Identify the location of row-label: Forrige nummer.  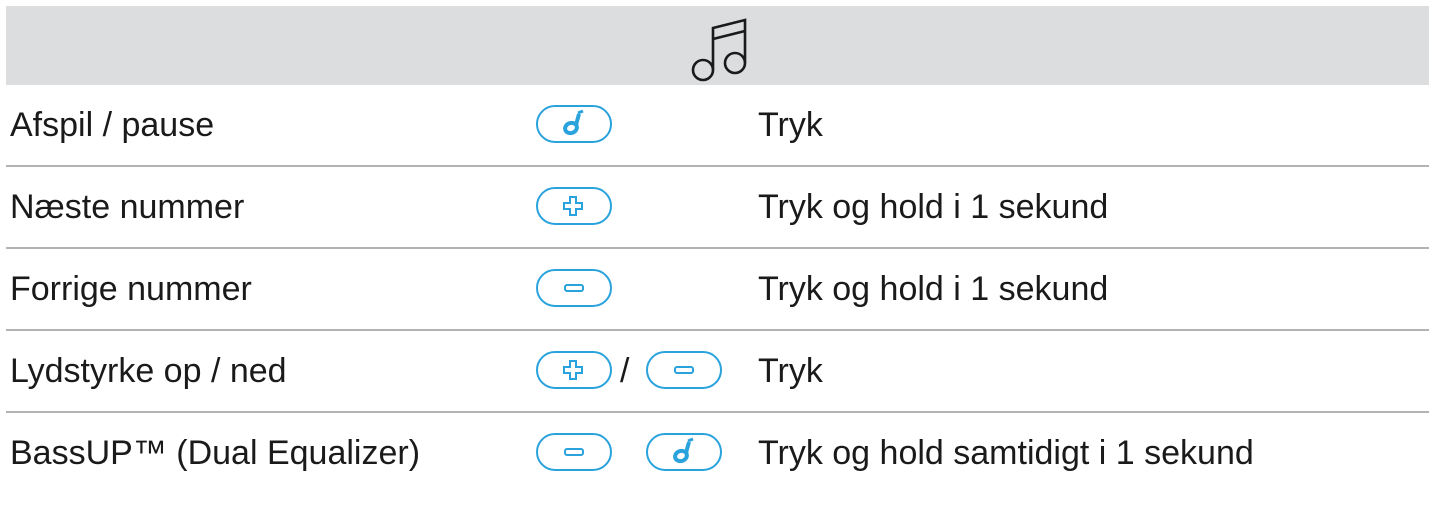
(131, 289).